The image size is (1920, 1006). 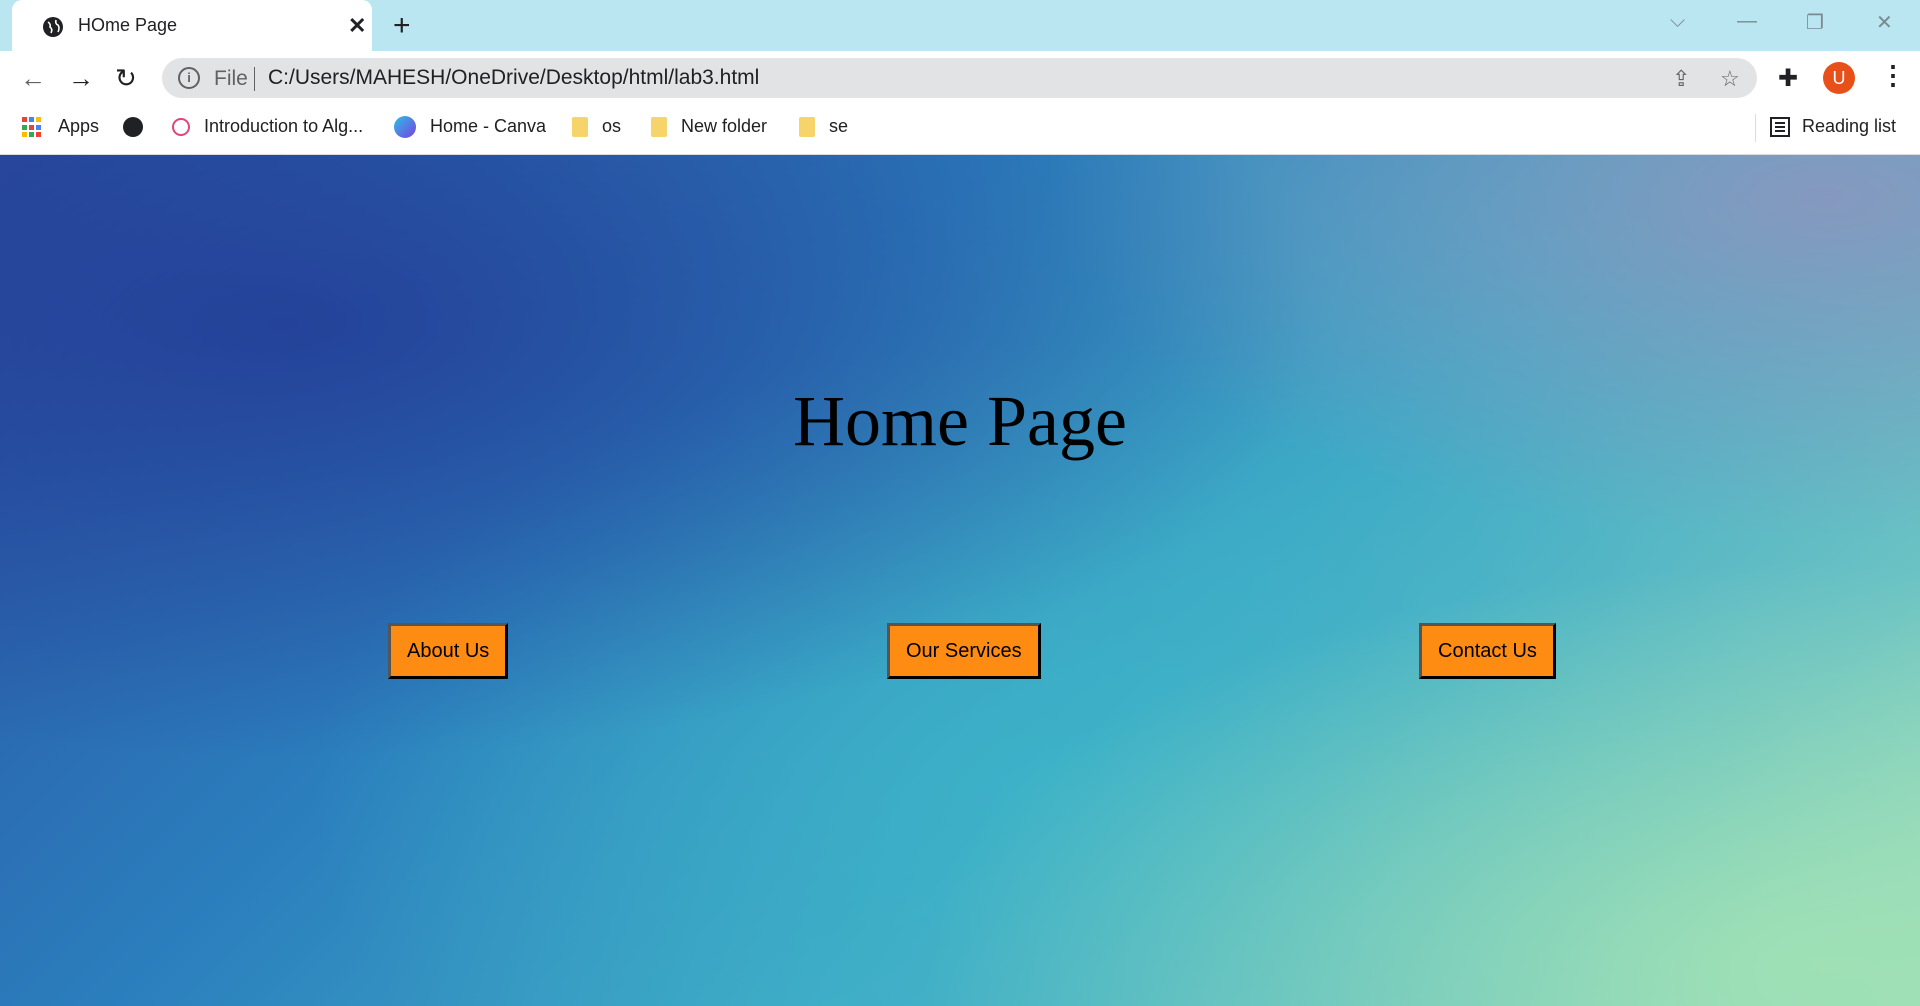 I want to click on new-tab-button: +, so click(x=402, y=26).